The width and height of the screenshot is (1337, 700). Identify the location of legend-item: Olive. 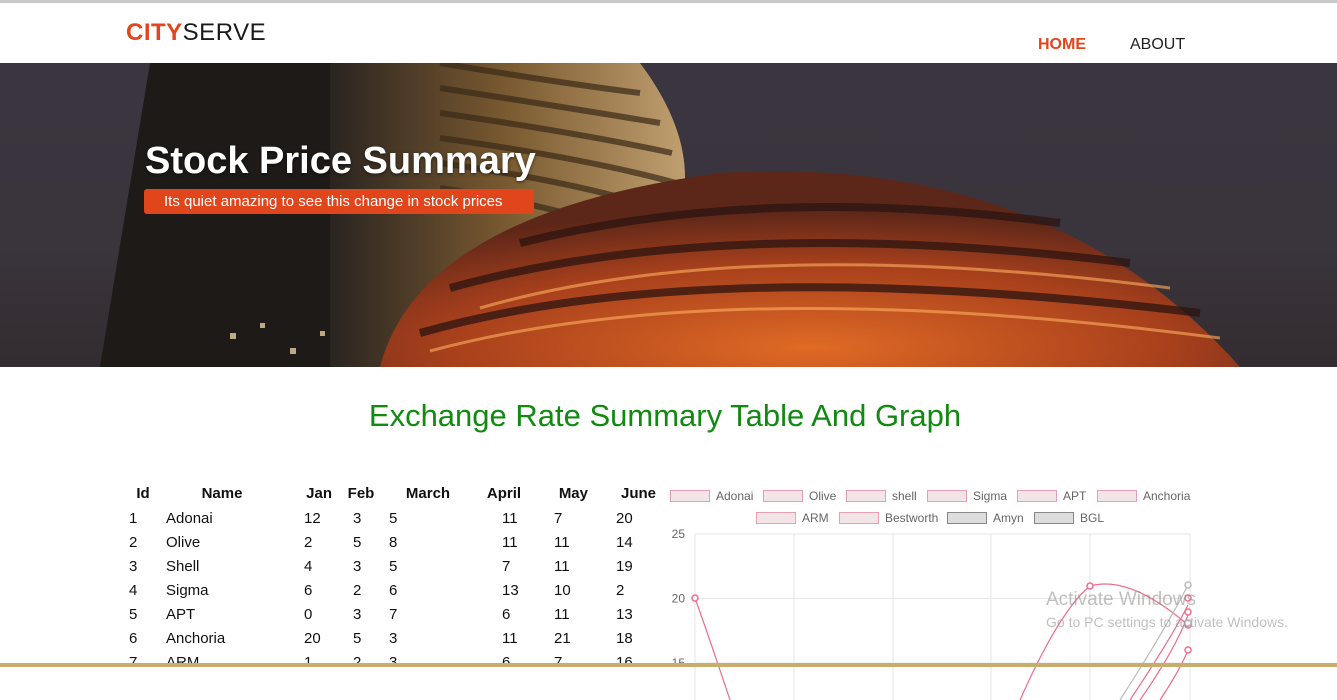
(799, 496).